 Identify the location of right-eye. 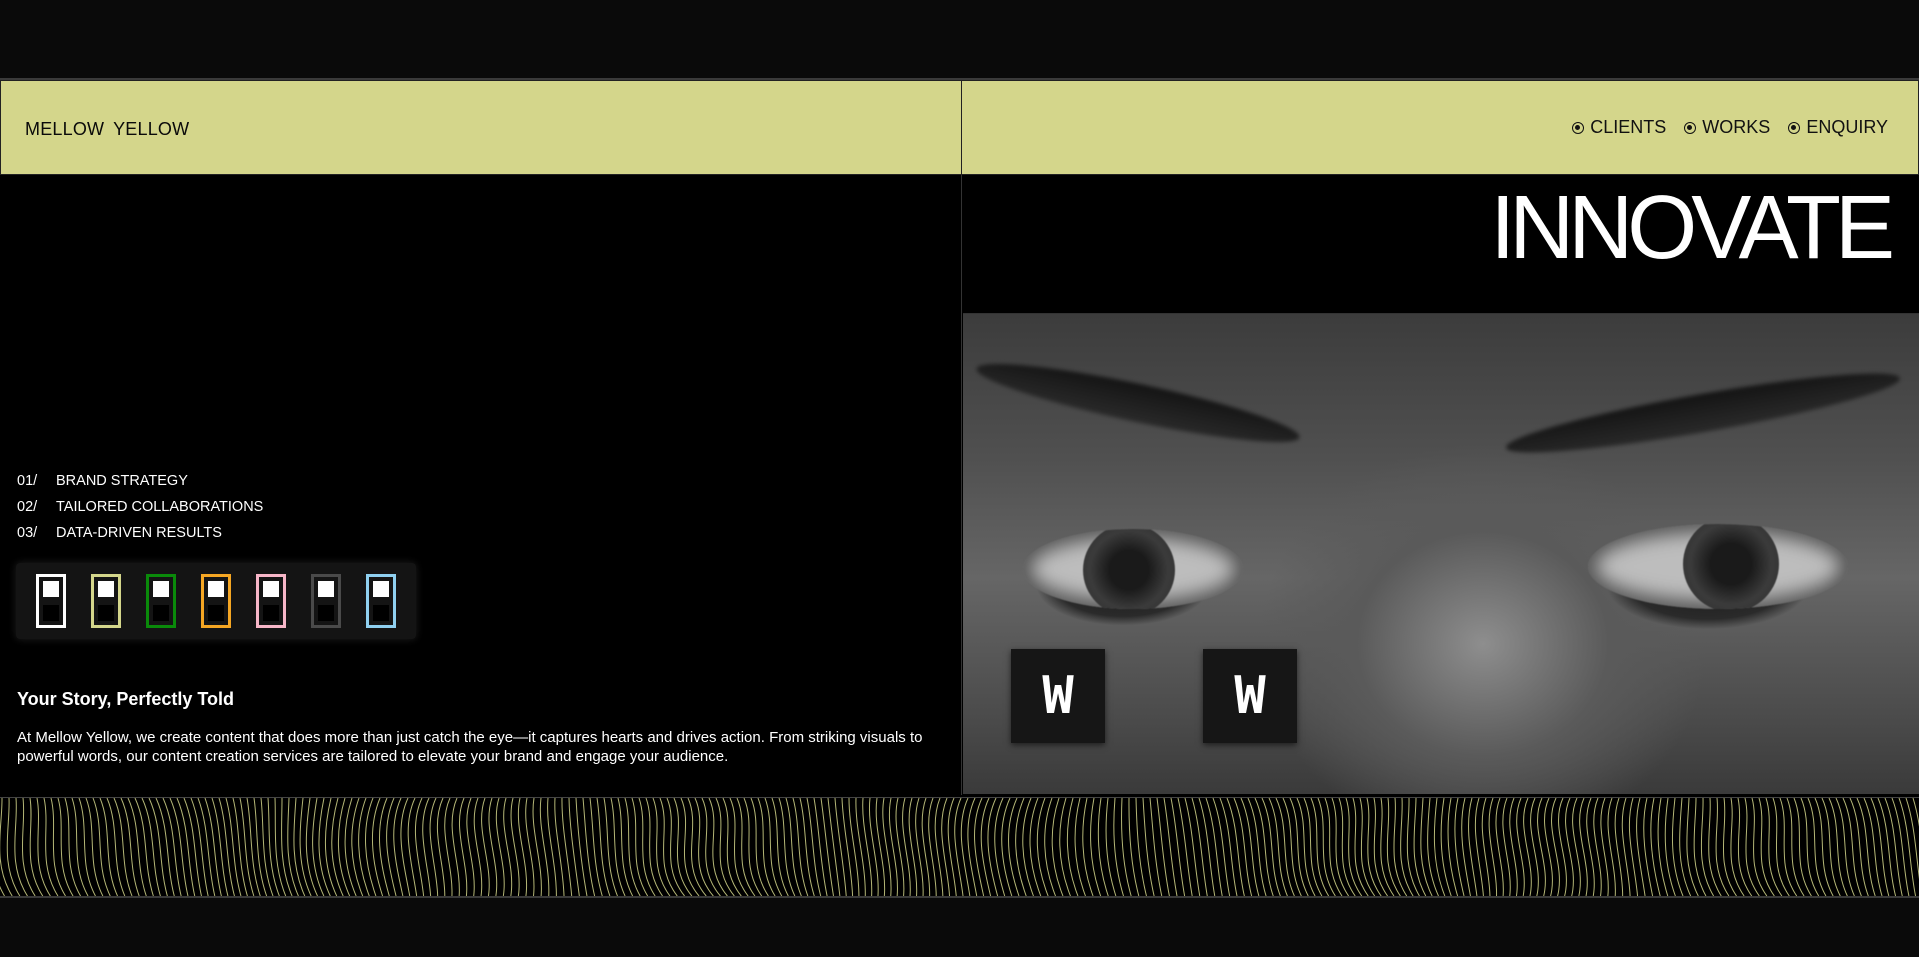
(1718, 566).